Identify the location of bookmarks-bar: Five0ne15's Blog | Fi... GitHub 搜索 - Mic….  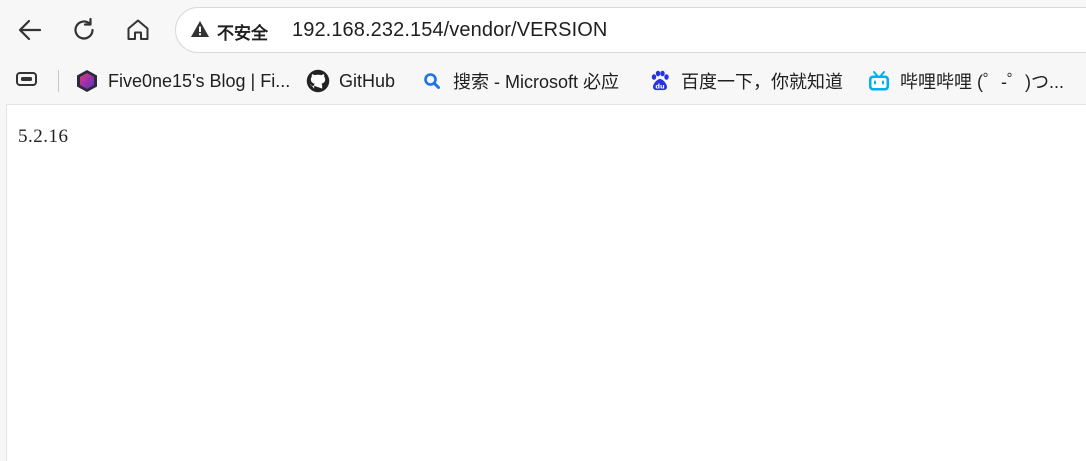
(543, 81).